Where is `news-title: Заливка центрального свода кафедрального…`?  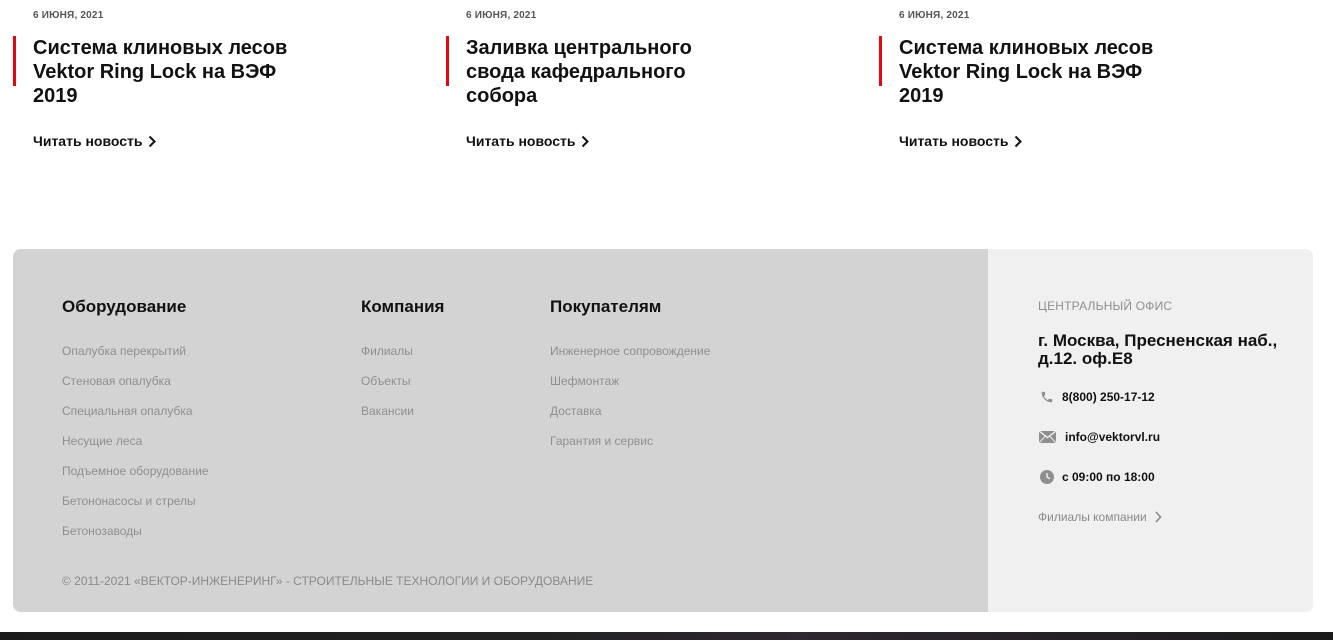
news-title: Заливка центрального свода кафедрального… is located at coordinates (611, 72).